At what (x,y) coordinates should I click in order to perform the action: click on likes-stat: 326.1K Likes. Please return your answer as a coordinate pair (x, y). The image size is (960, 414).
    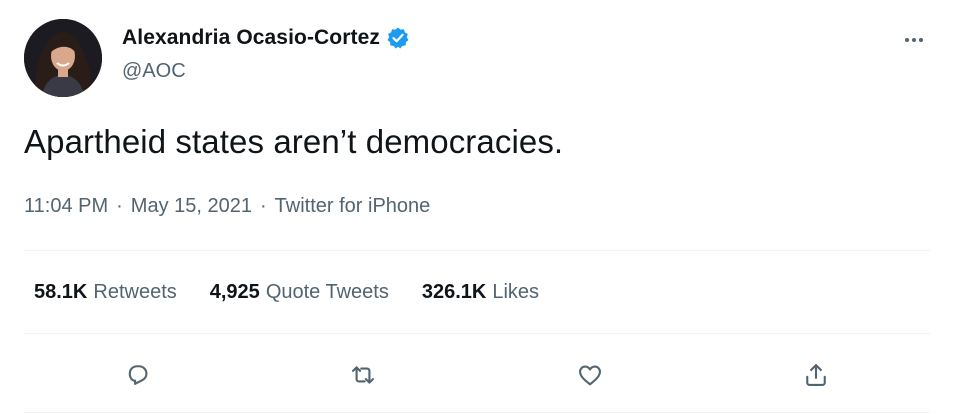
    Looking at the image, I should click on (480, 292).